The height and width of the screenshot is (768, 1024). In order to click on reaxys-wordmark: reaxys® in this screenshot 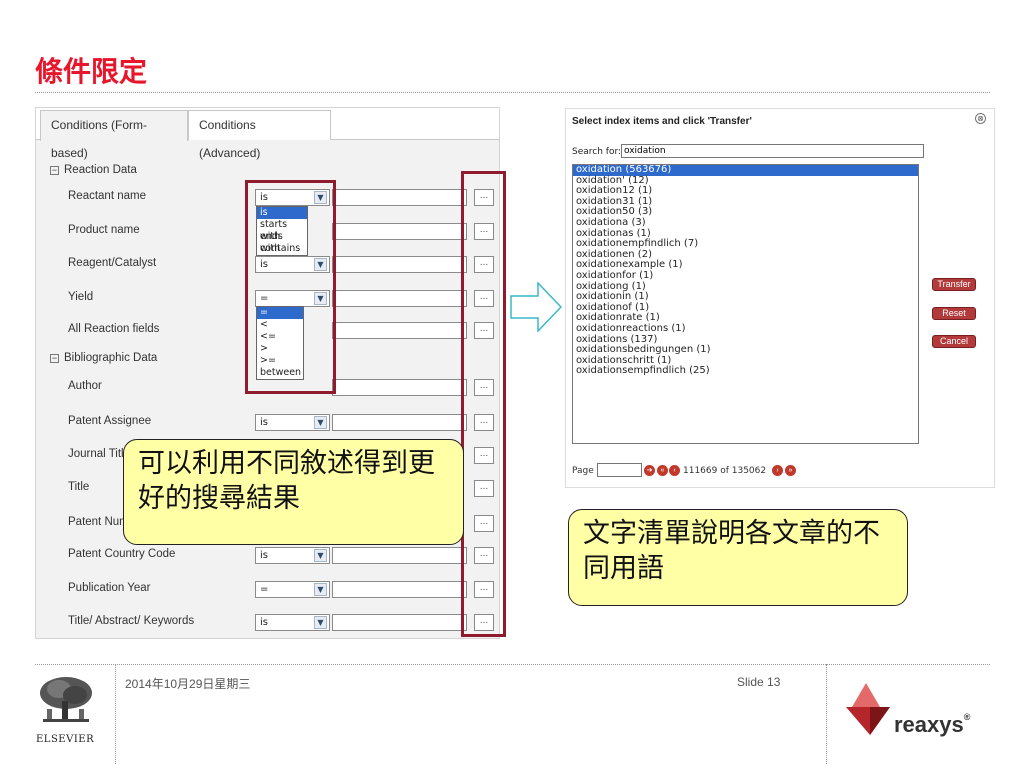, I will do `click(932, 724)`.